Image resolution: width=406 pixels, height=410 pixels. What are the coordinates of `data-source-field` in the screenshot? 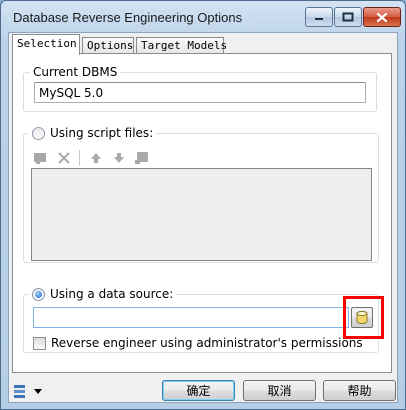 It's located at (191, 317).